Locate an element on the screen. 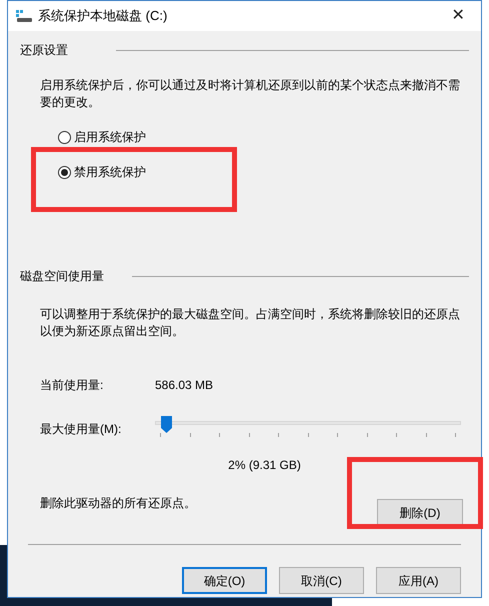  dialog-button: 应用(A) is located at coordinates (418, 580).